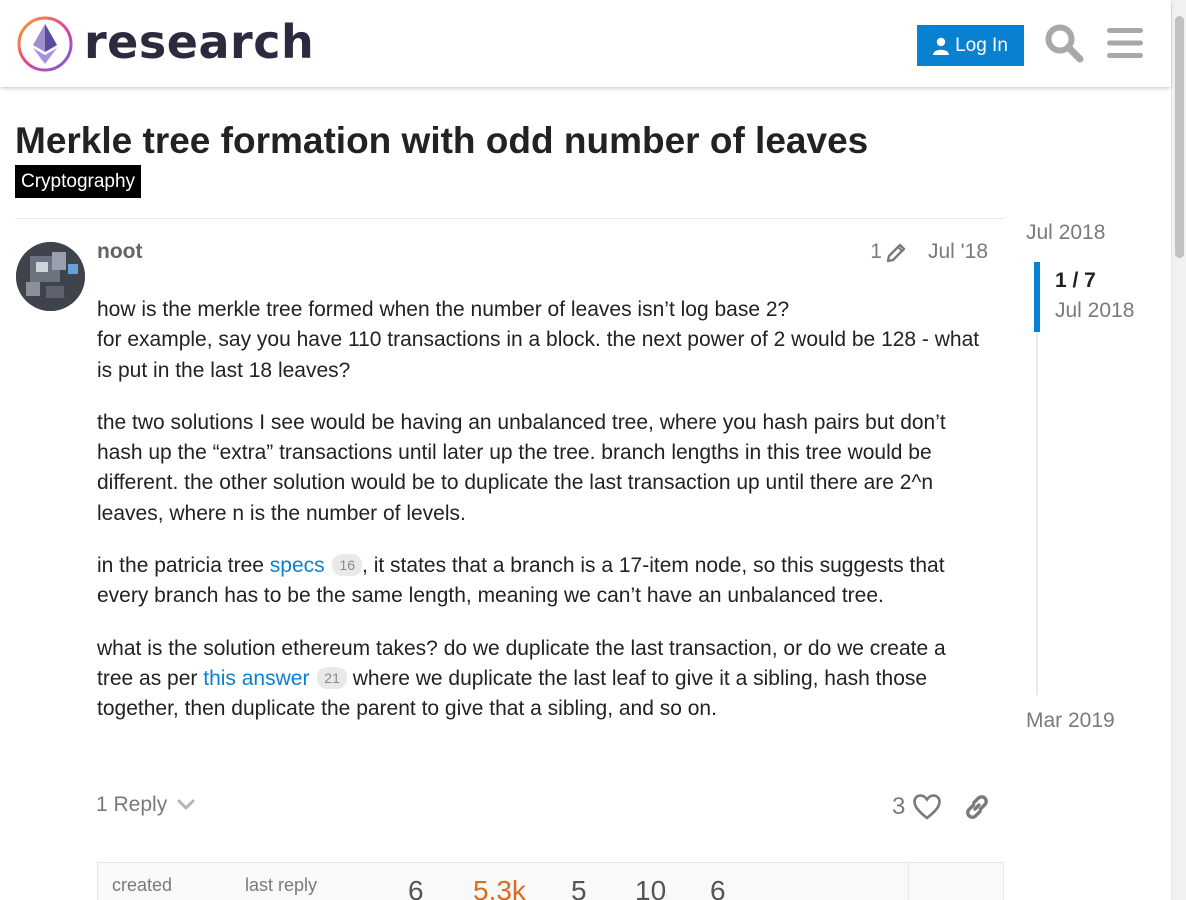 Image resolution: width=1186 pixels, height=900 pixels. I want to click on search-button, so click(1064, 43).